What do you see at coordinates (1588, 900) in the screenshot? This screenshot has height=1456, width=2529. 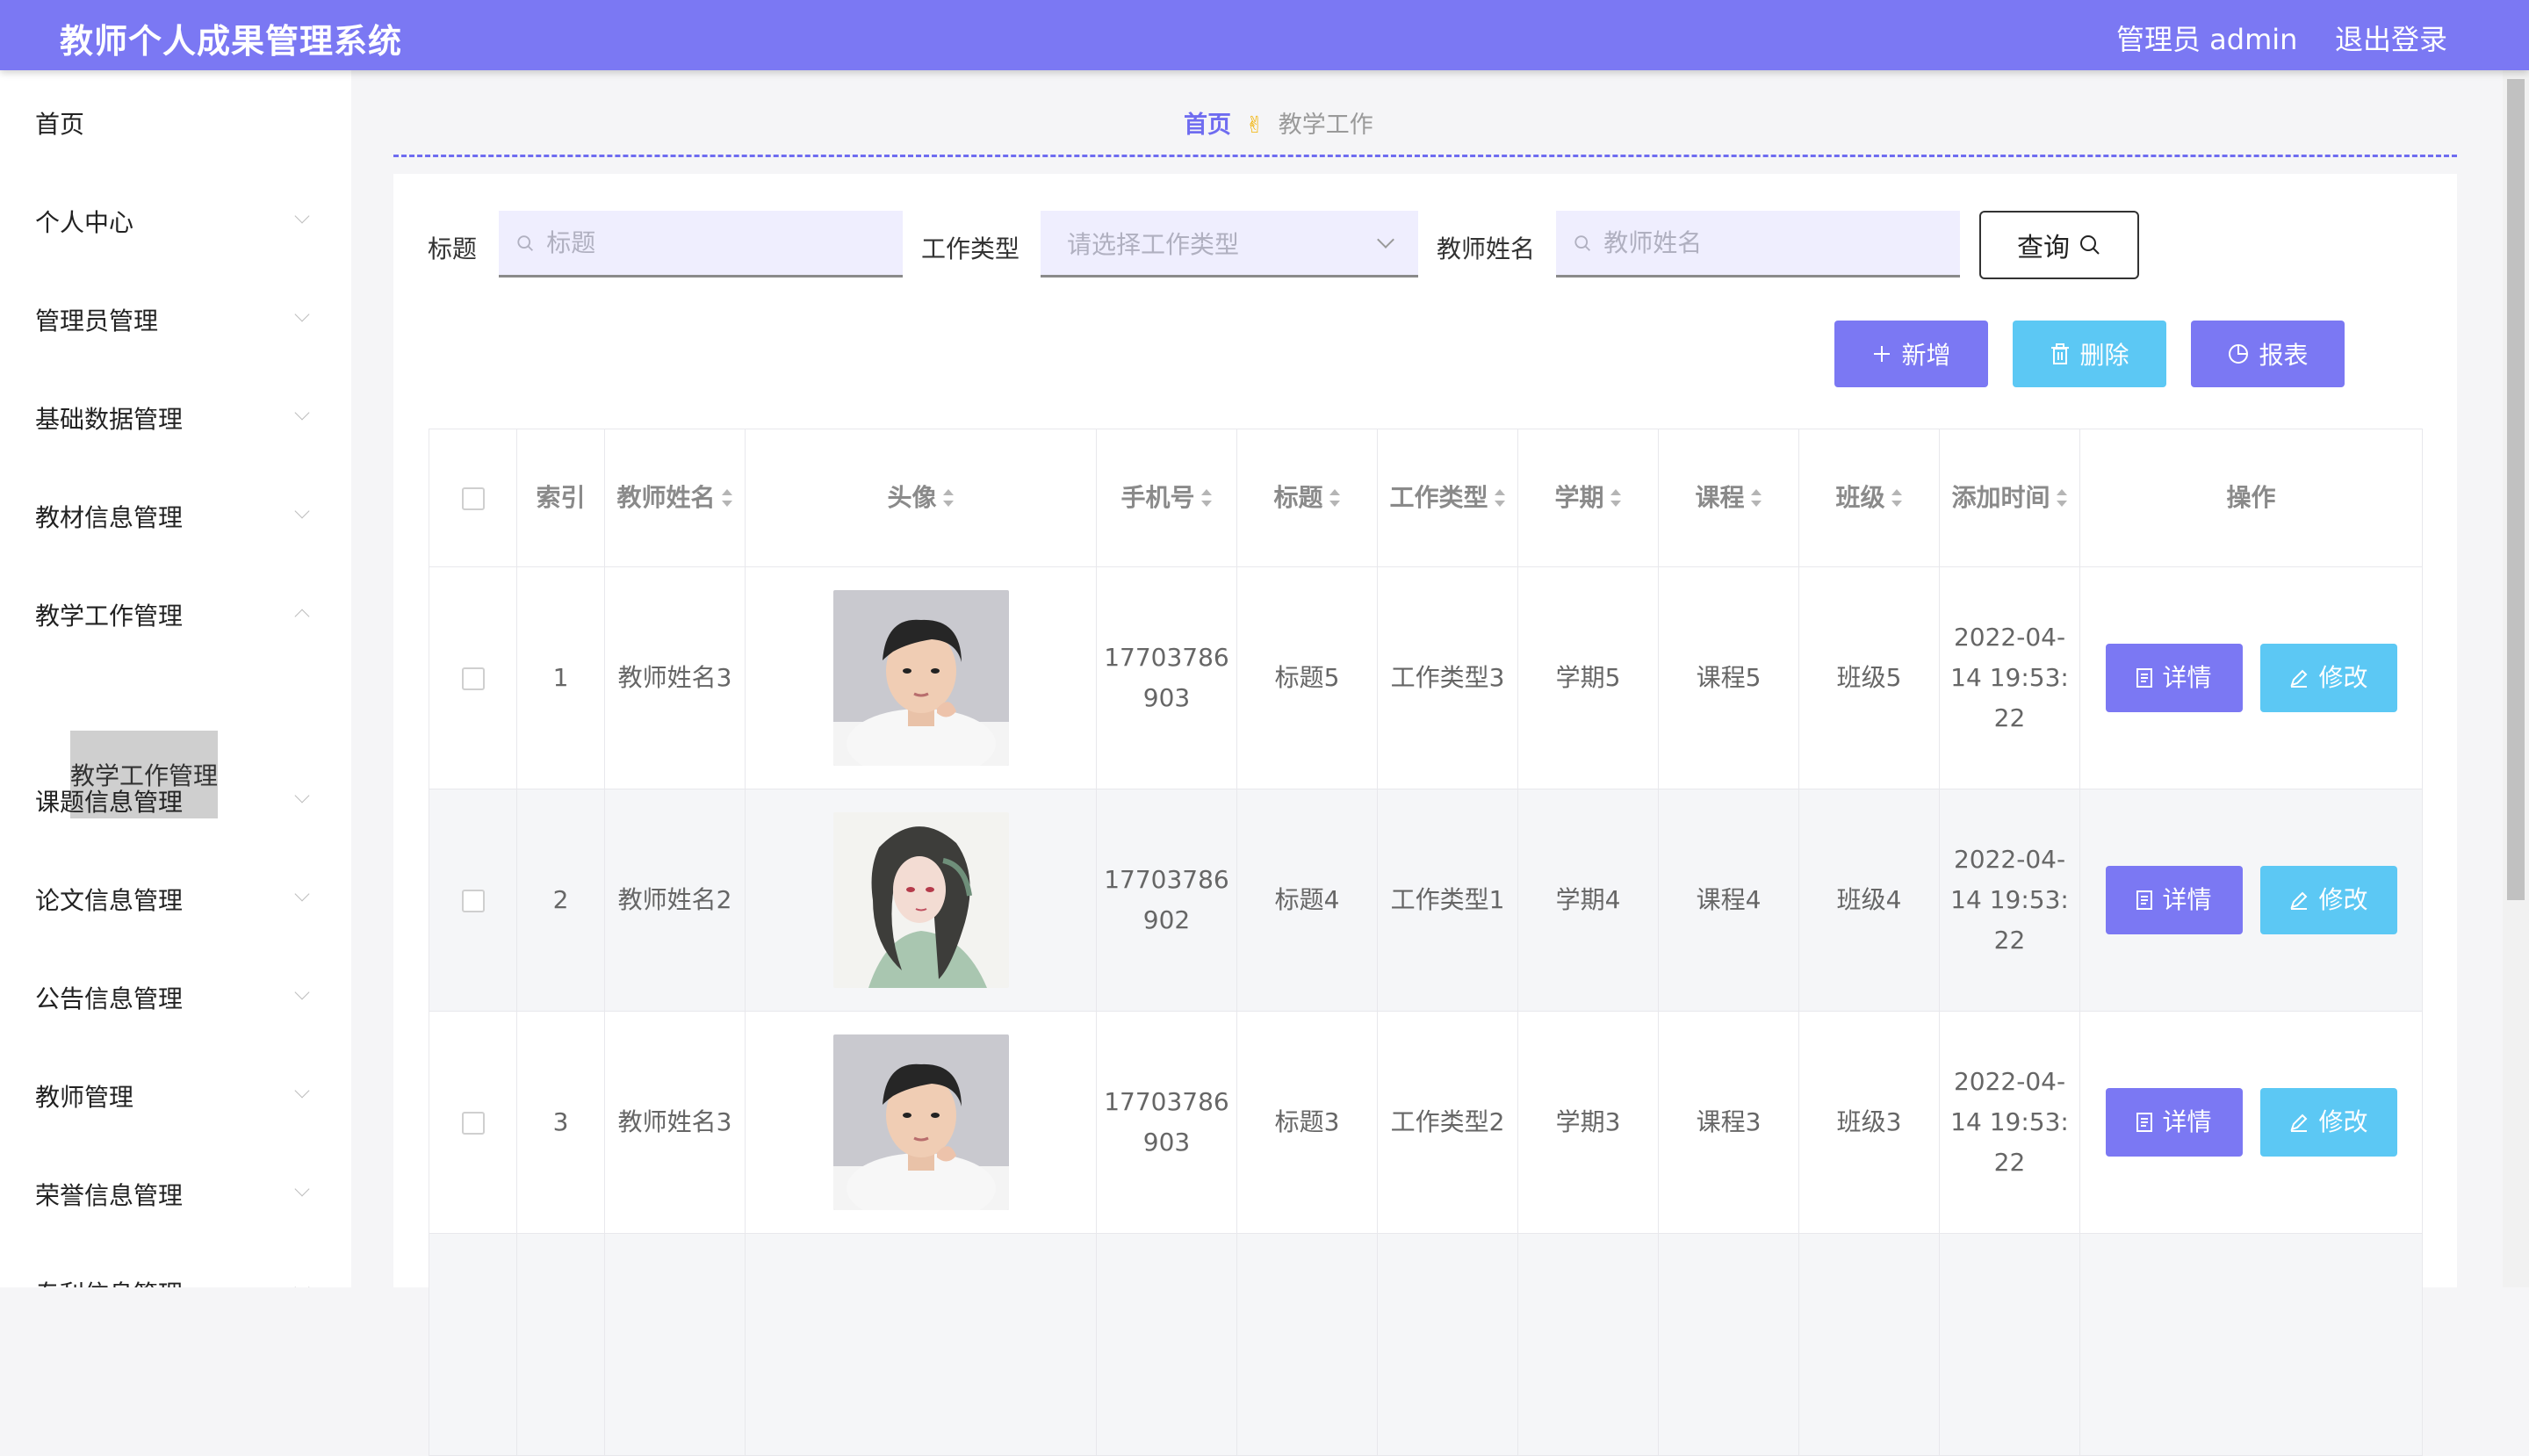 I see `cell-term: 学期4` at bounding box center [1588, 900].